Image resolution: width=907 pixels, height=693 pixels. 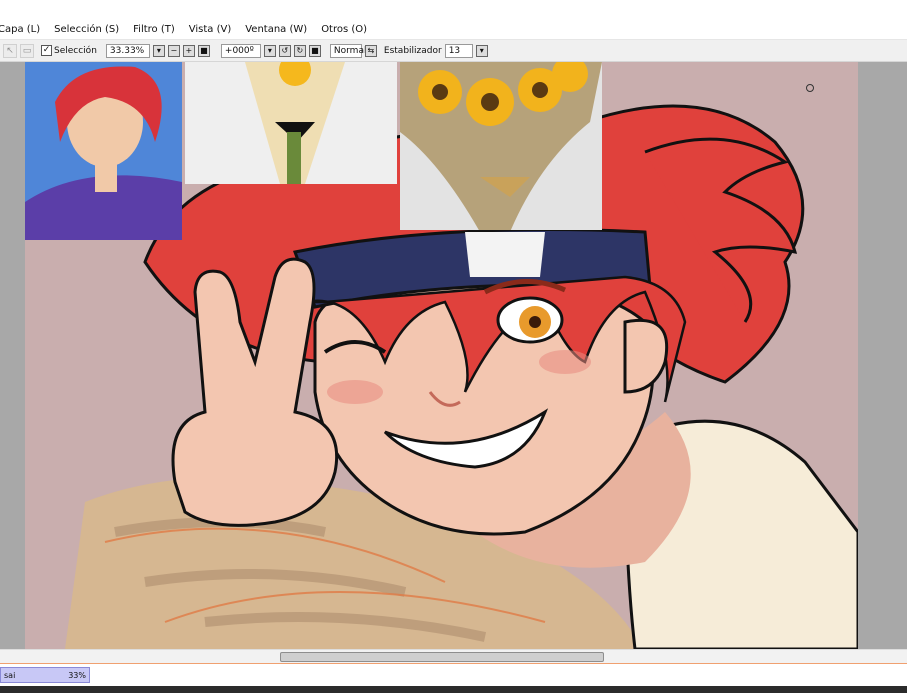 I want to click on rotation-field: +000º, so click(x=240, y=50).